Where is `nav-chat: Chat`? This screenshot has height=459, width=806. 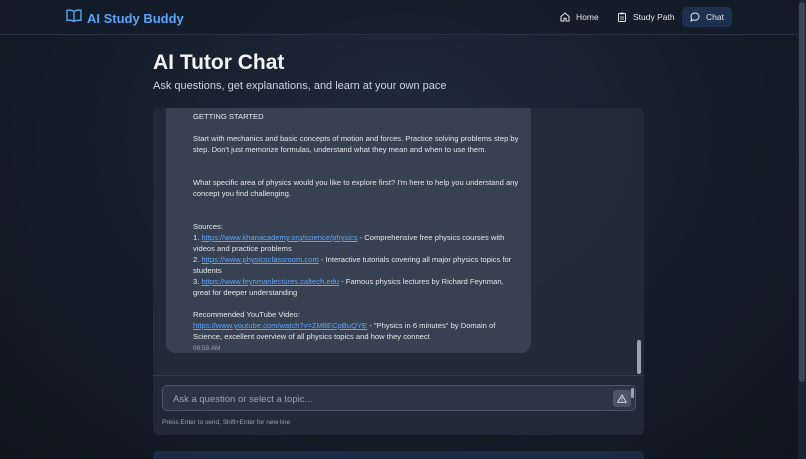
nav-chat: Chat is located at coordinates (707, 17).